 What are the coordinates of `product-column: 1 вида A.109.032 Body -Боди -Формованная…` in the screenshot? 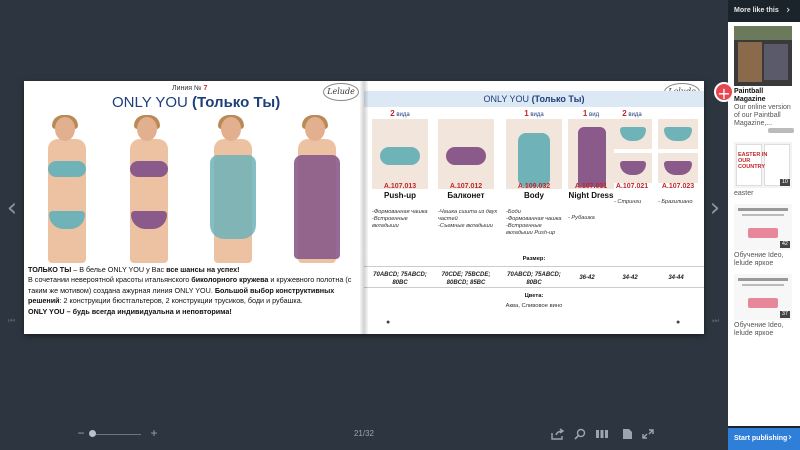 It's located at (534, 199).